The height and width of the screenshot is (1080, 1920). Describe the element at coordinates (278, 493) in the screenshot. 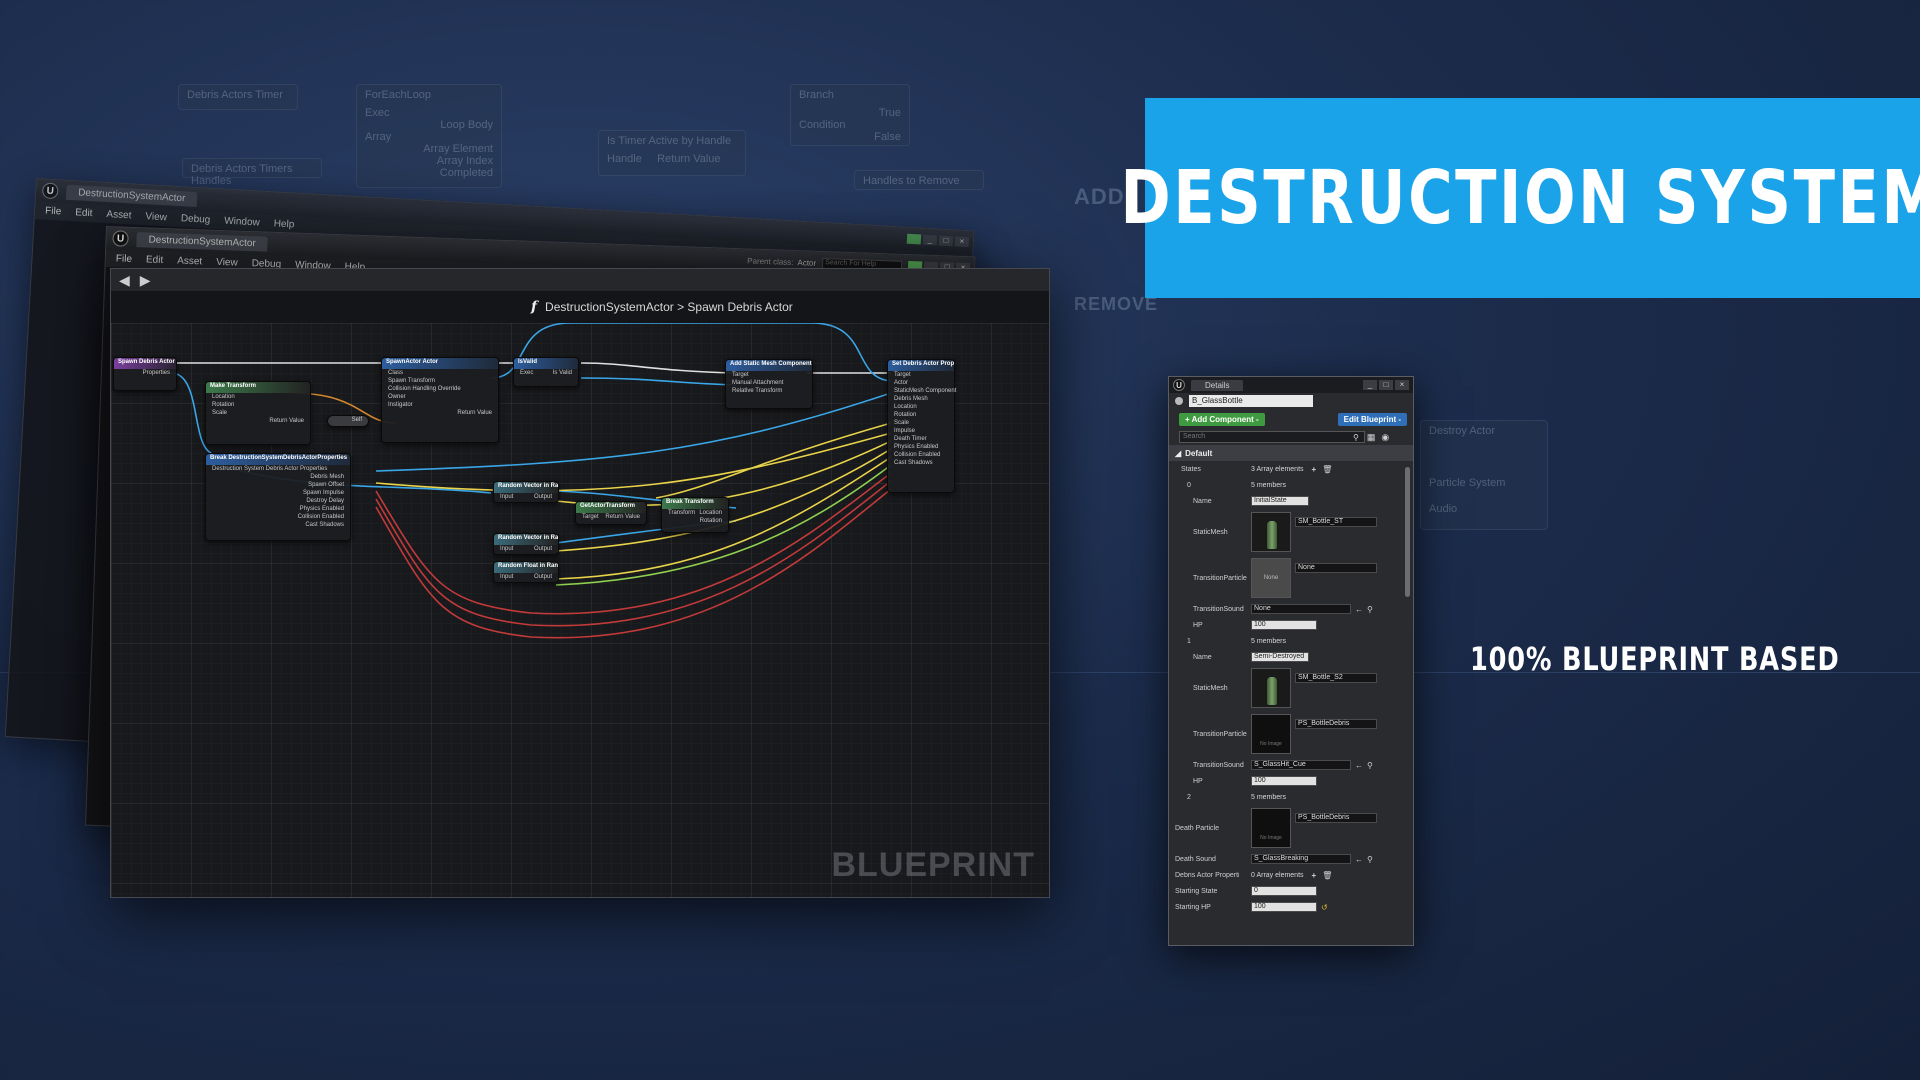

I see `pin: Spawn Impulse` at that location.